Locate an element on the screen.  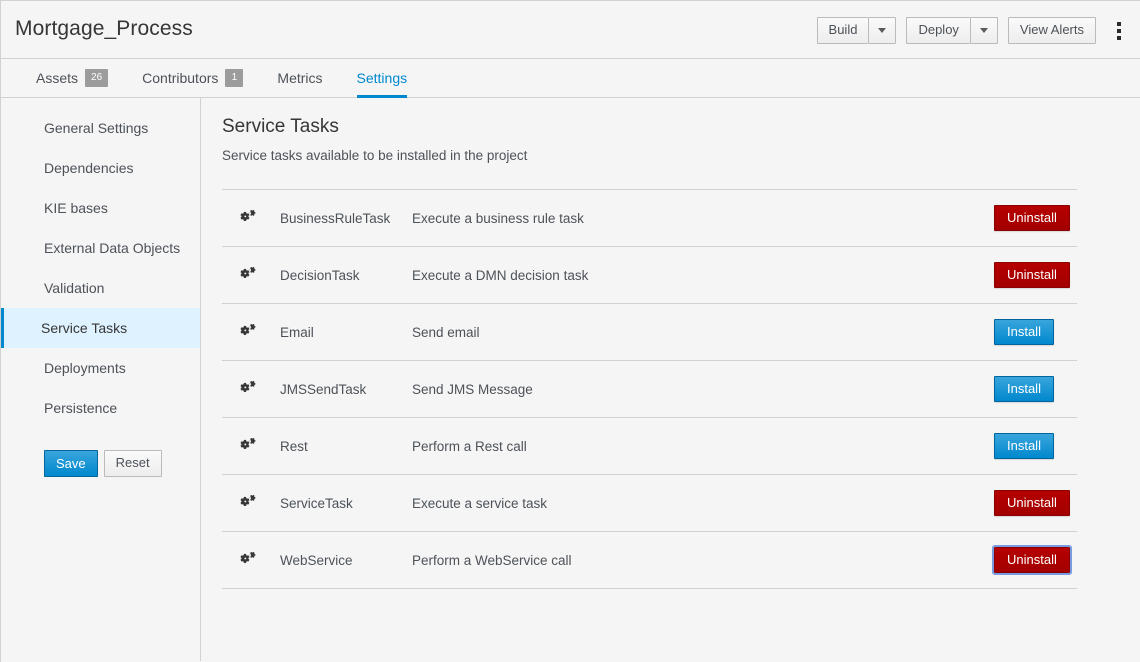
kebab-vertical-icon is located at coordinates (1119, 31).